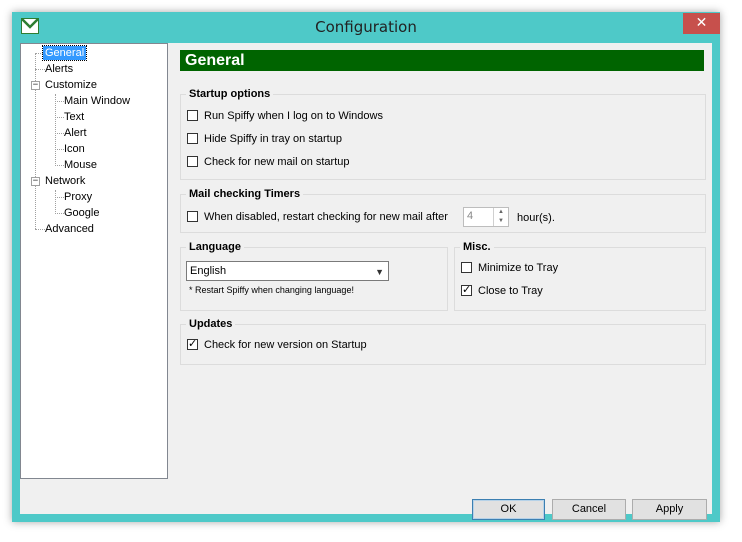  Describe the element at coordinates (208, 271) in the screenshot. I see `language-selected-value: English` at that location.